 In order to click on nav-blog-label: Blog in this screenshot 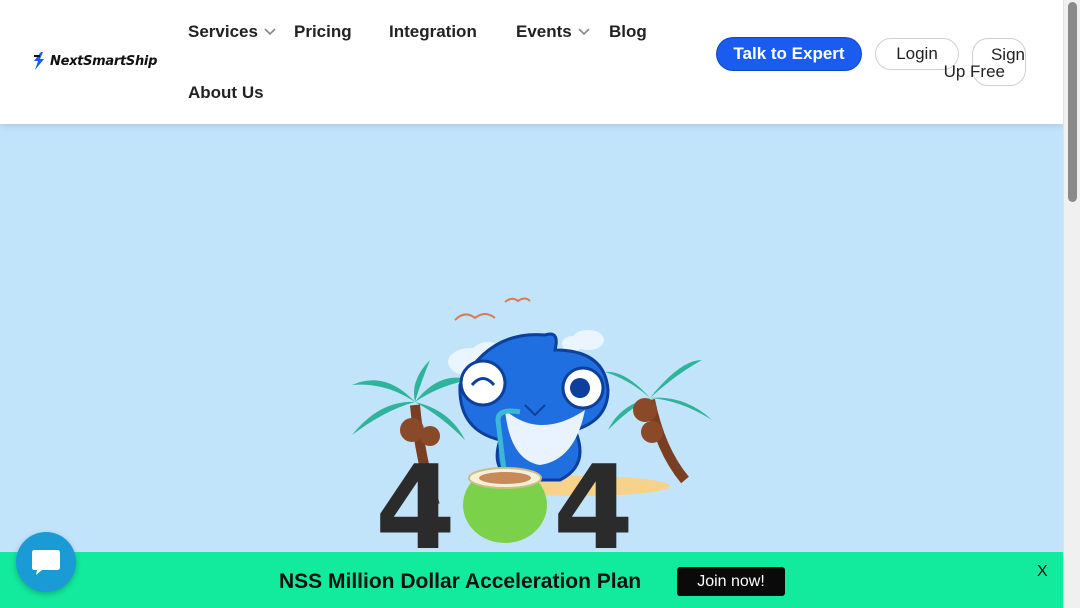, I will do `click(628, 31)`.